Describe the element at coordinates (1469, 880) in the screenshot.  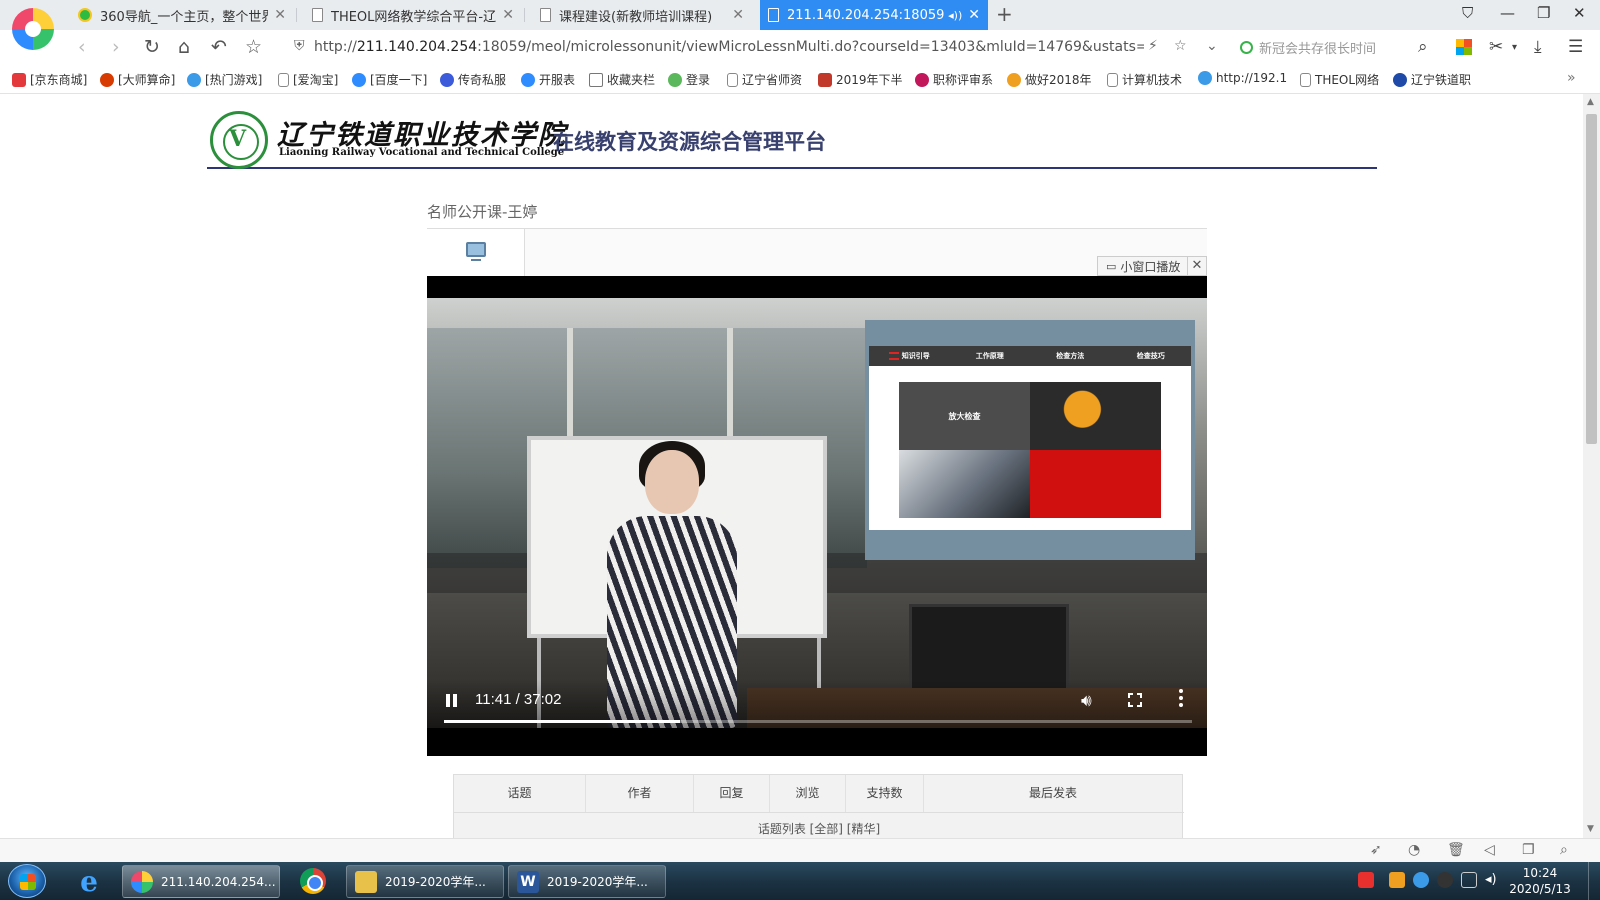
I see `network-icon` at that location.